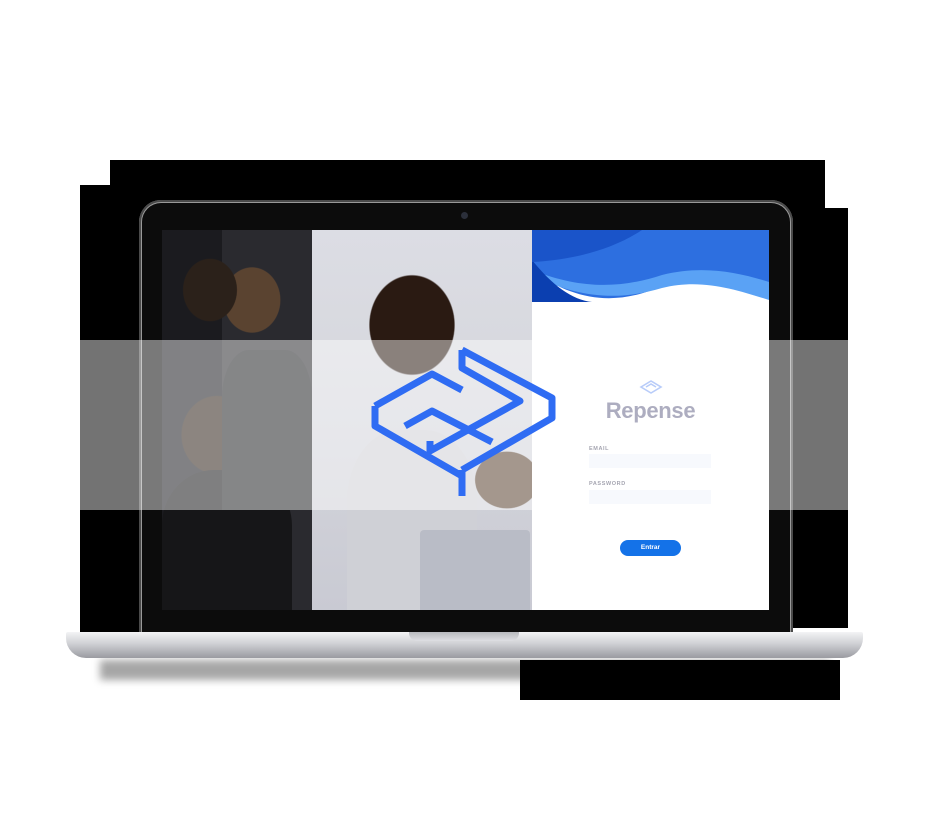  I want to click on laptop-notch, so click(464, 636).